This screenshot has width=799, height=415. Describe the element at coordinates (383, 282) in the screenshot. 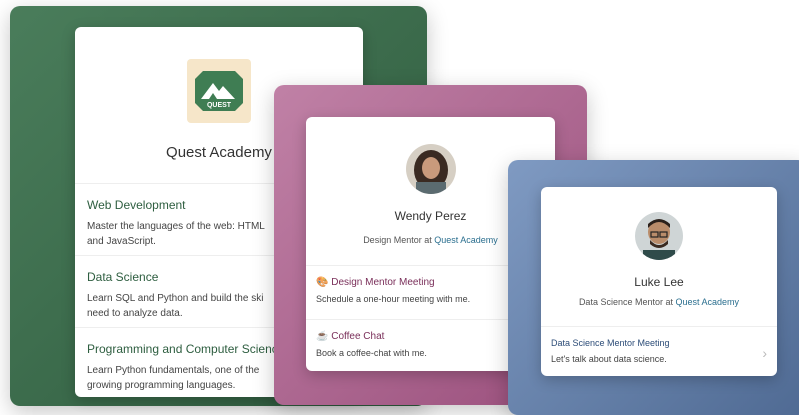

I see `meeting-title-text: Design Mentor Meeting` at that location.